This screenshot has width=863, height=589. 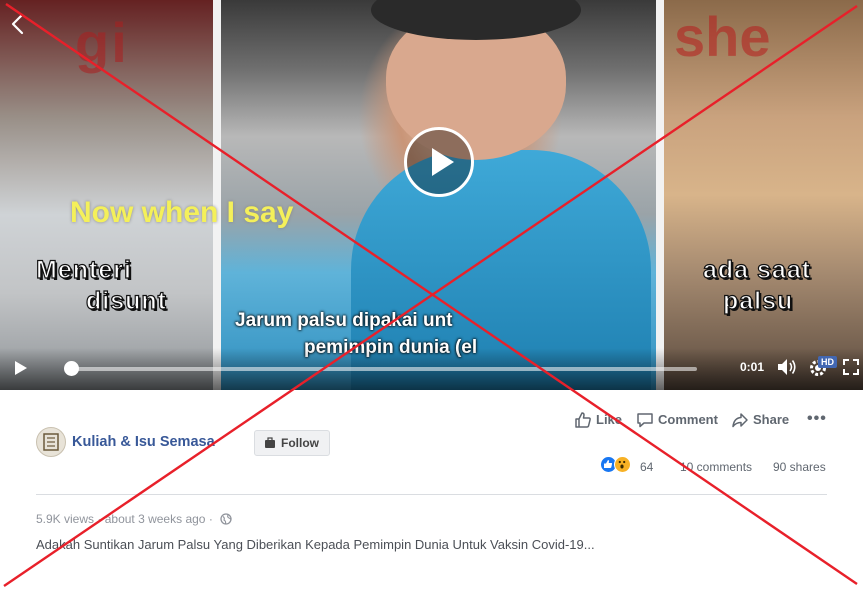 I want to click on time-display: 0:01, so click(x=752, y=367).